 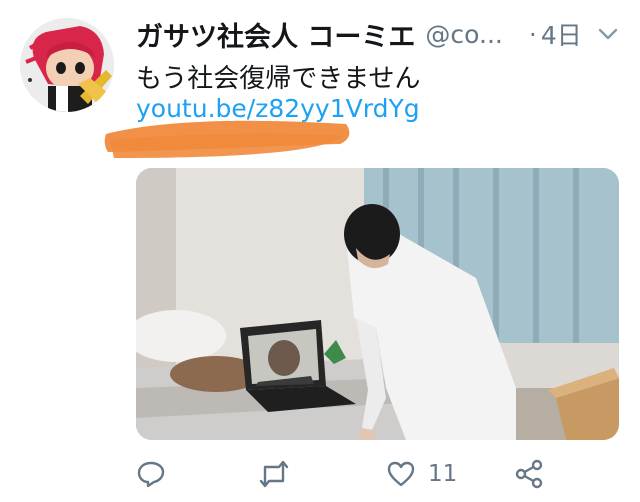 I want to click on action-bar: 11, so click(x=371, y=474).